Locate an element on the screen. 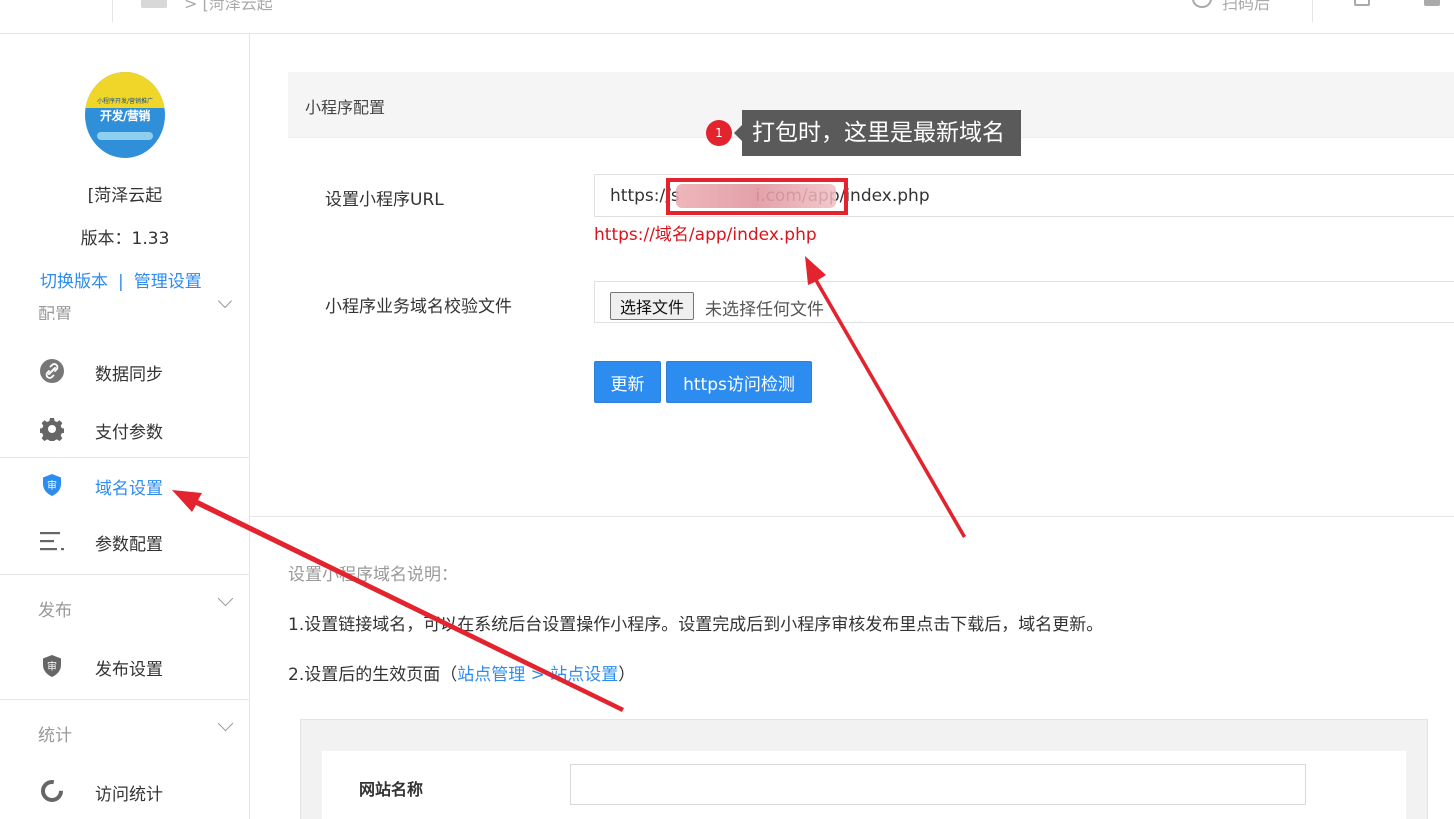 The height and width of the screenshot is (819, 1454). site-settings-link: 站点设置 is located at coordinates (584, 675).